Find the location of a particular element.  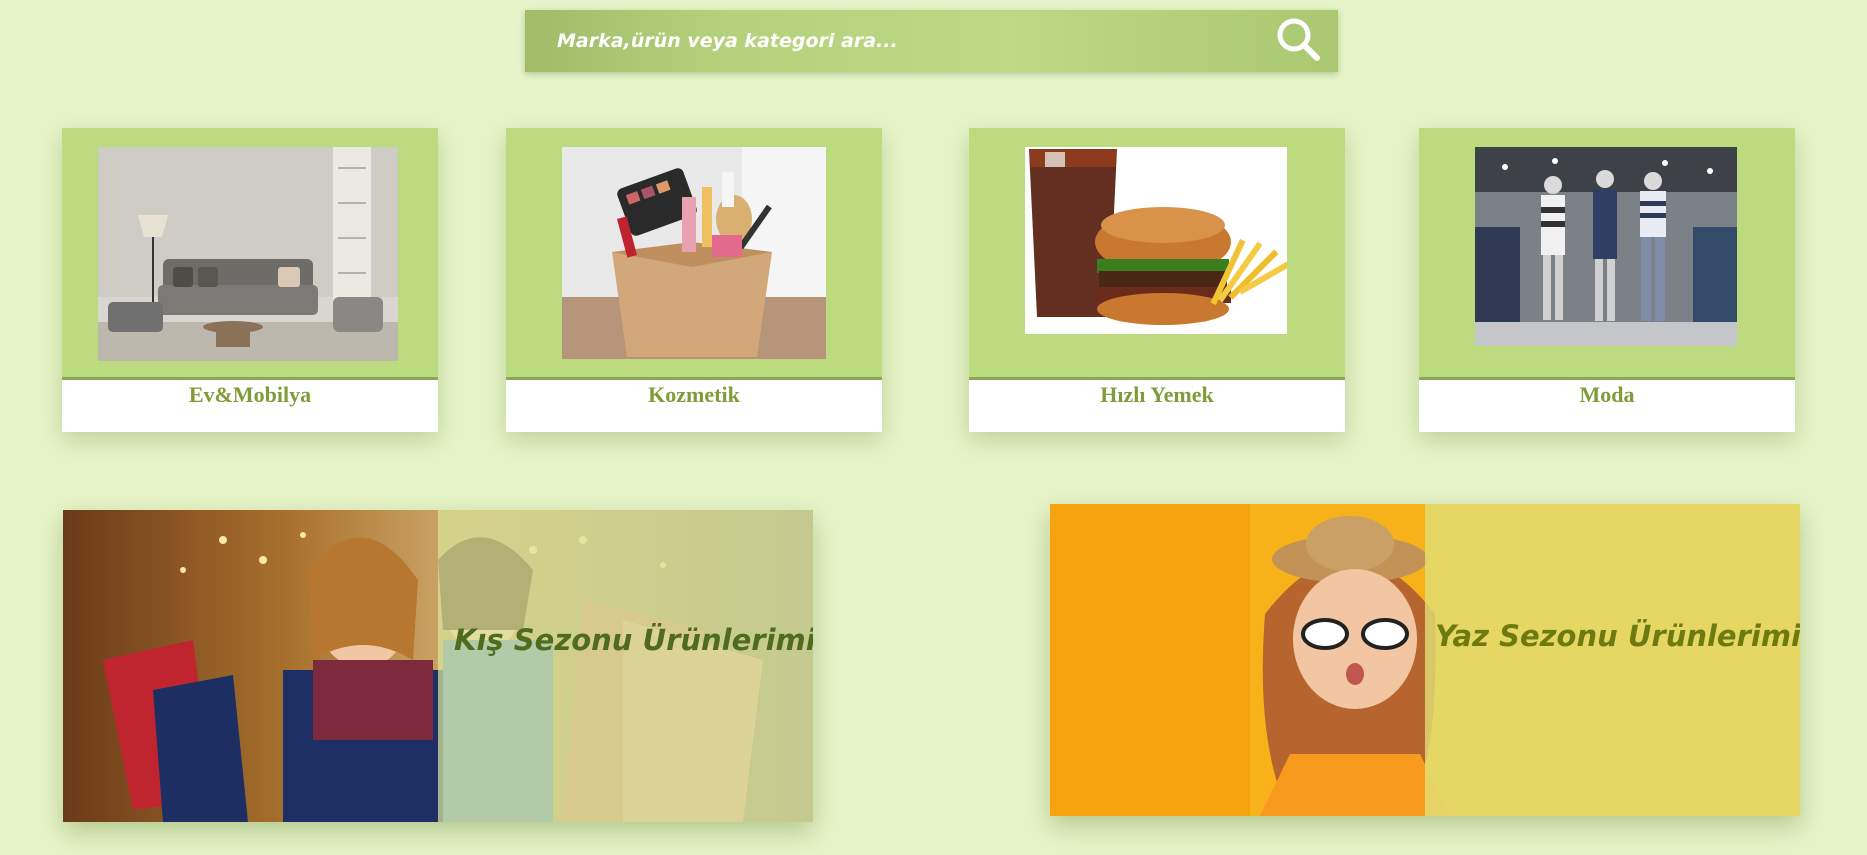

search-button is located at coordinates (1298, 41).